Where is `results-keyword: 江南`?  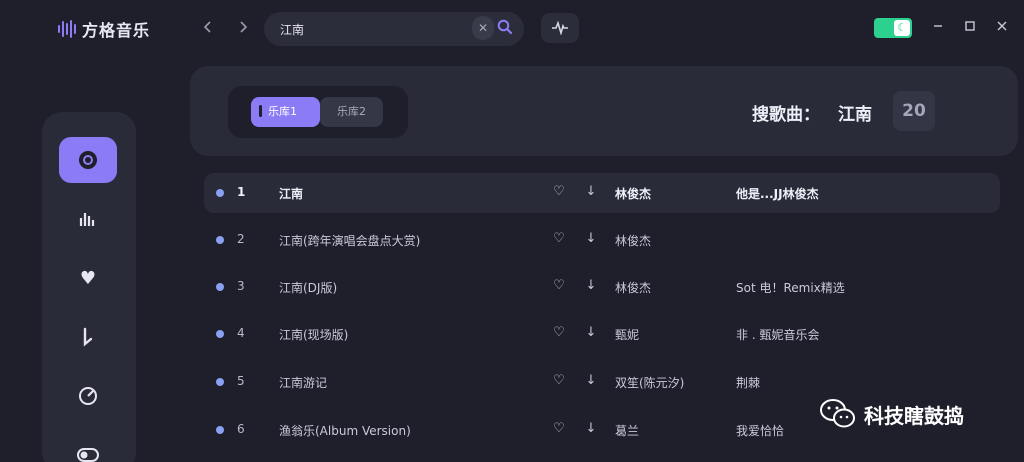
results-keyword: 江南 is located at coordinates (855, 115).